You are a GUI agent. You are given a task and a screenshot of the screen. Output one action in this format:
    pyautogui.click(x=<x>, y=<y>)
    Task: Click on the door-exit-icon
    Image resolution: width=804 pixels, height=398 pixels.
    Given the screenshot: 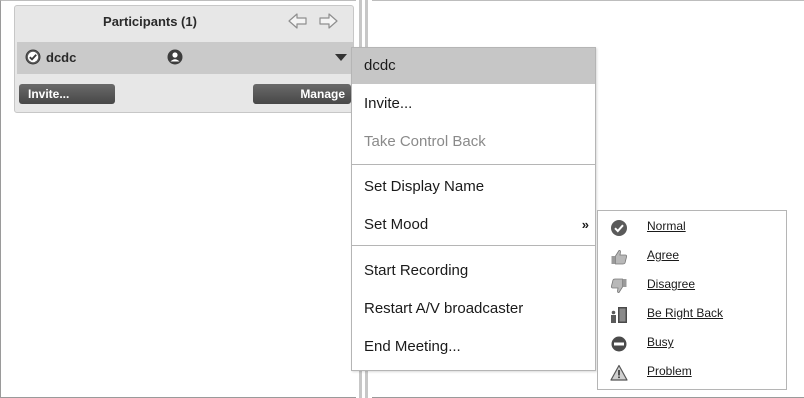 What is the action you would take?
    pyautogui.click(x=619, y=315)
    